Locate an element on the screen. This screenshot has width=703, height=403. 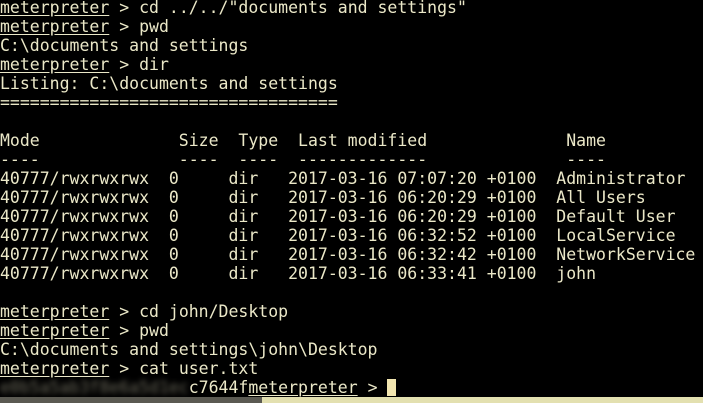
status-bar-segment is located at coordinates (131, 400).